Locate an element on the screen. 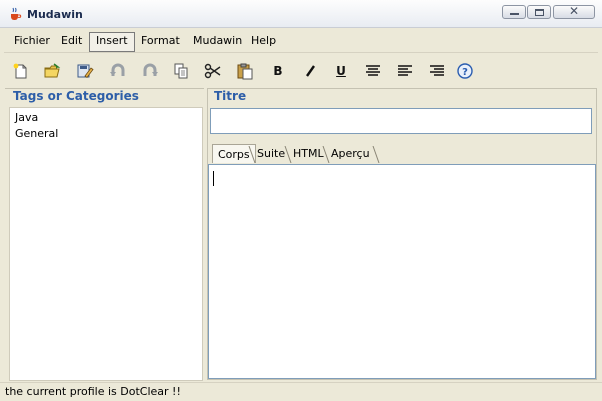  menu-help: Help is located at coordinates (263, 42).